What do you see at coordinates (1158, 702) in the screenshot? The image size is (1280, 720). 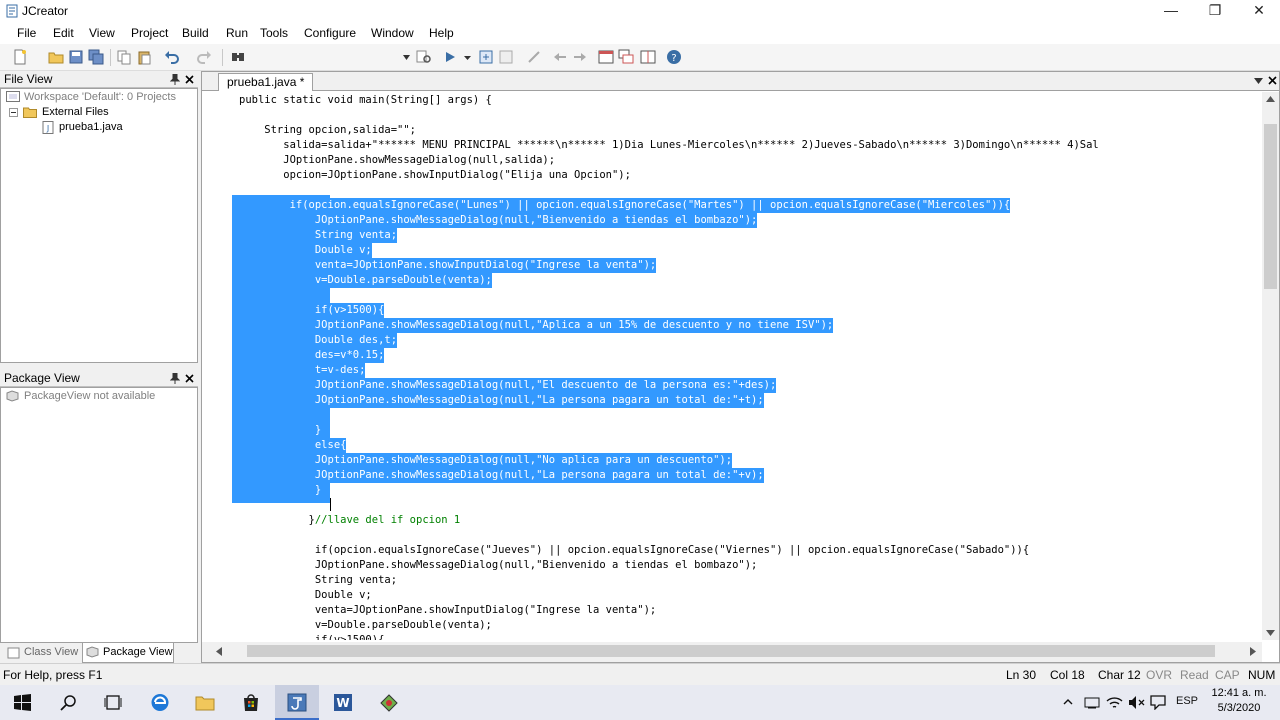 I see `action-center-icon` at bounding box center [1158, 702].